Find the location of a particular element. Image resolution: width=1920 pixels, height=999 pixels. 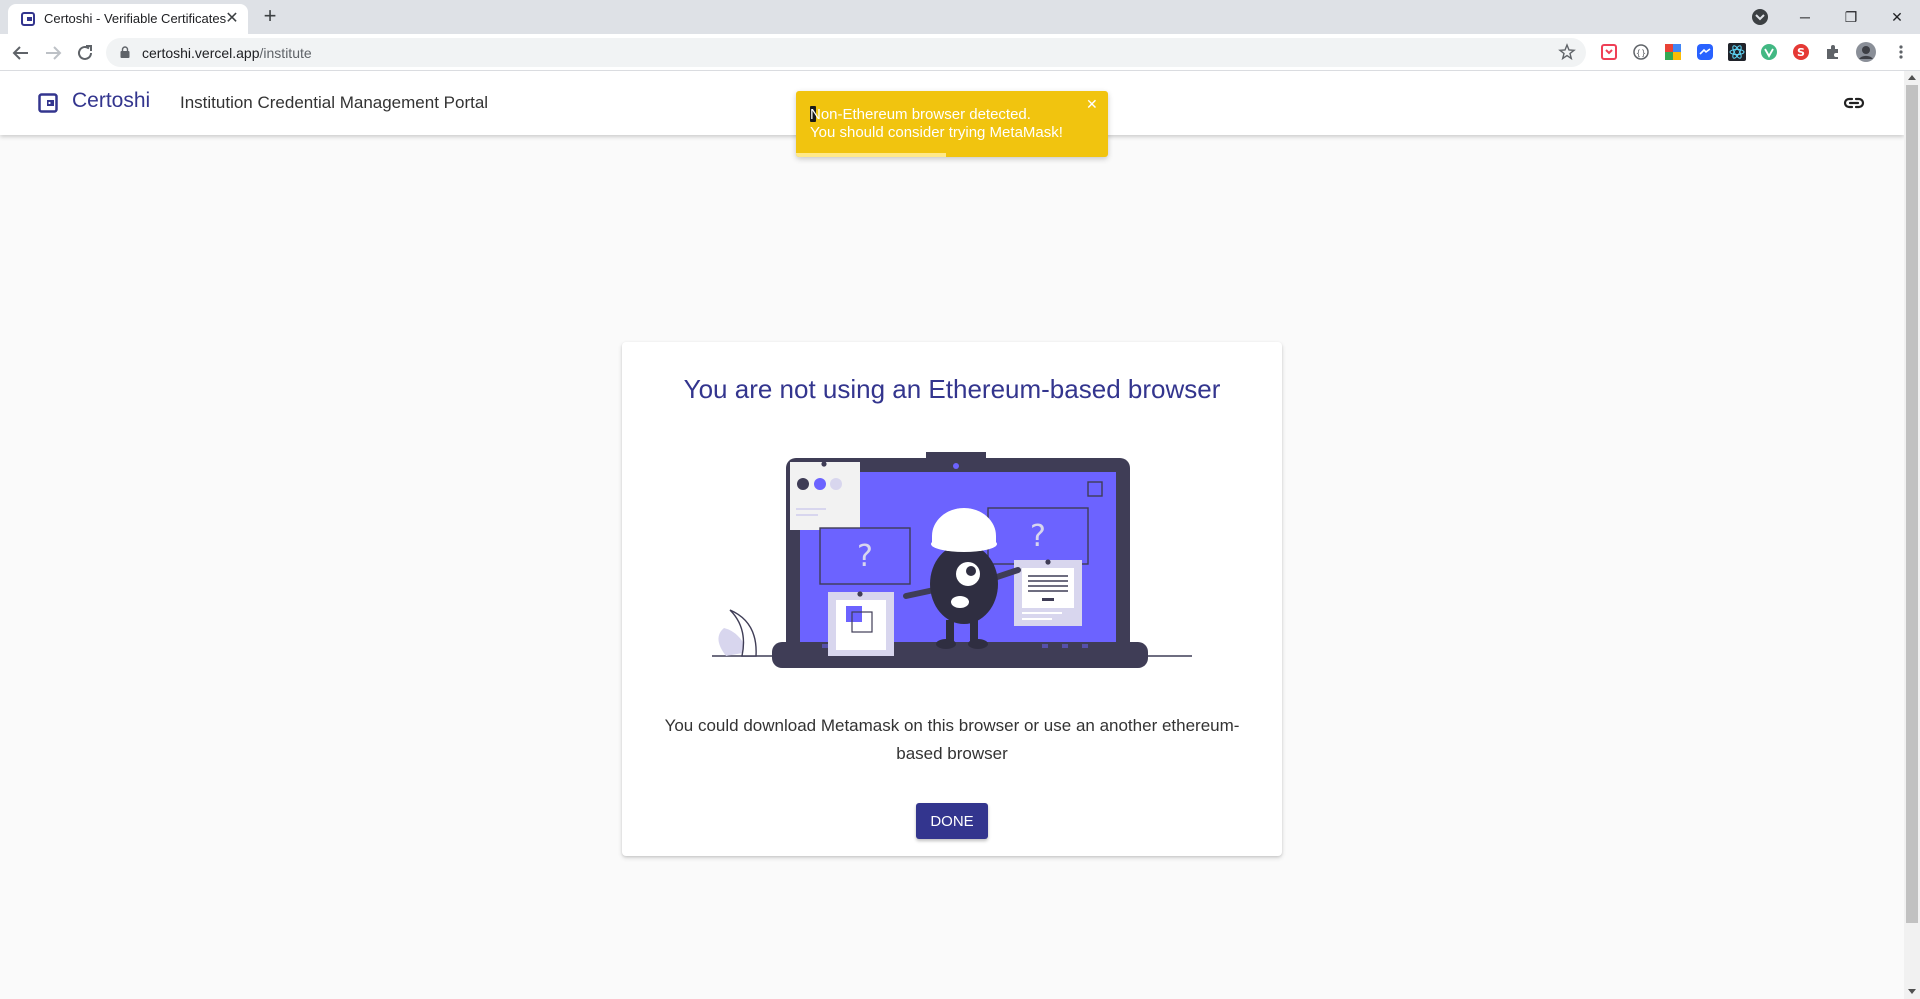

scroll-down-arrow-icon is located at coordinates (1912, 991).